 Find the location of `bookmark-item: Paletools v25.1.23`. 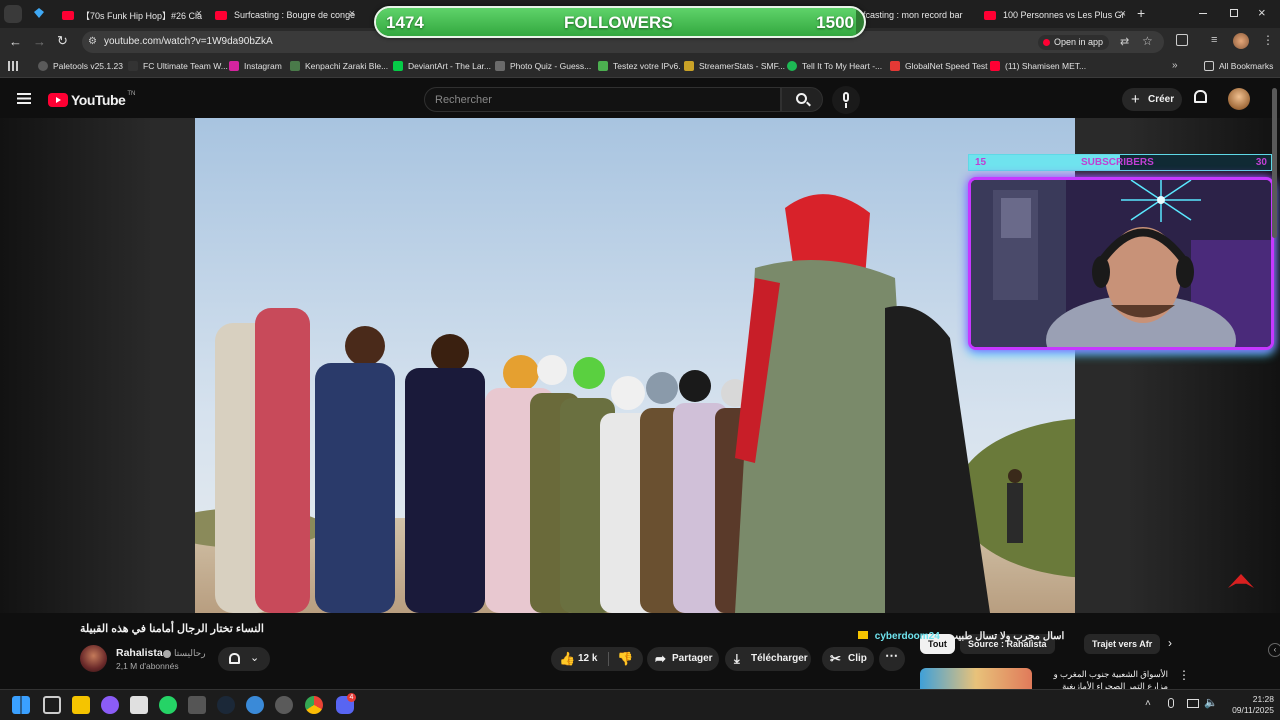

bookmark-item: Paletools v25.1.23 is located at coordinates (80, 66).